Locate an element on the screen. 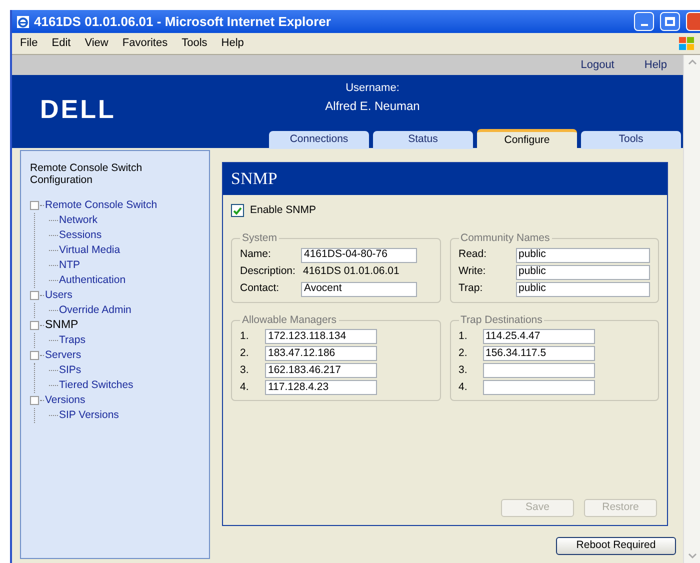  group-title: System is located at coordinates (259, 238).